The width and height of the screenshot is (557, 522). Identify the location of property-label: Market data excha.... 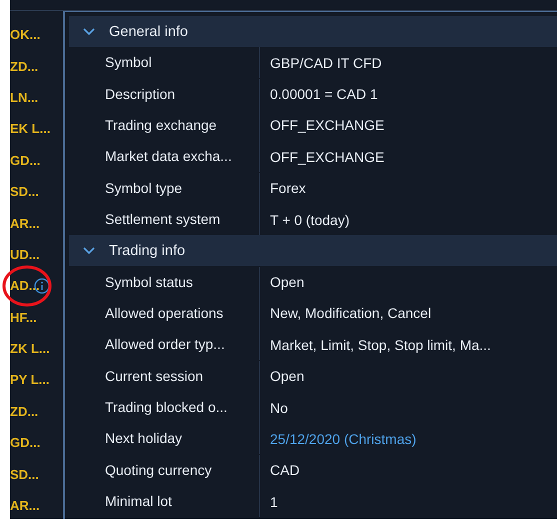
(164, 156).